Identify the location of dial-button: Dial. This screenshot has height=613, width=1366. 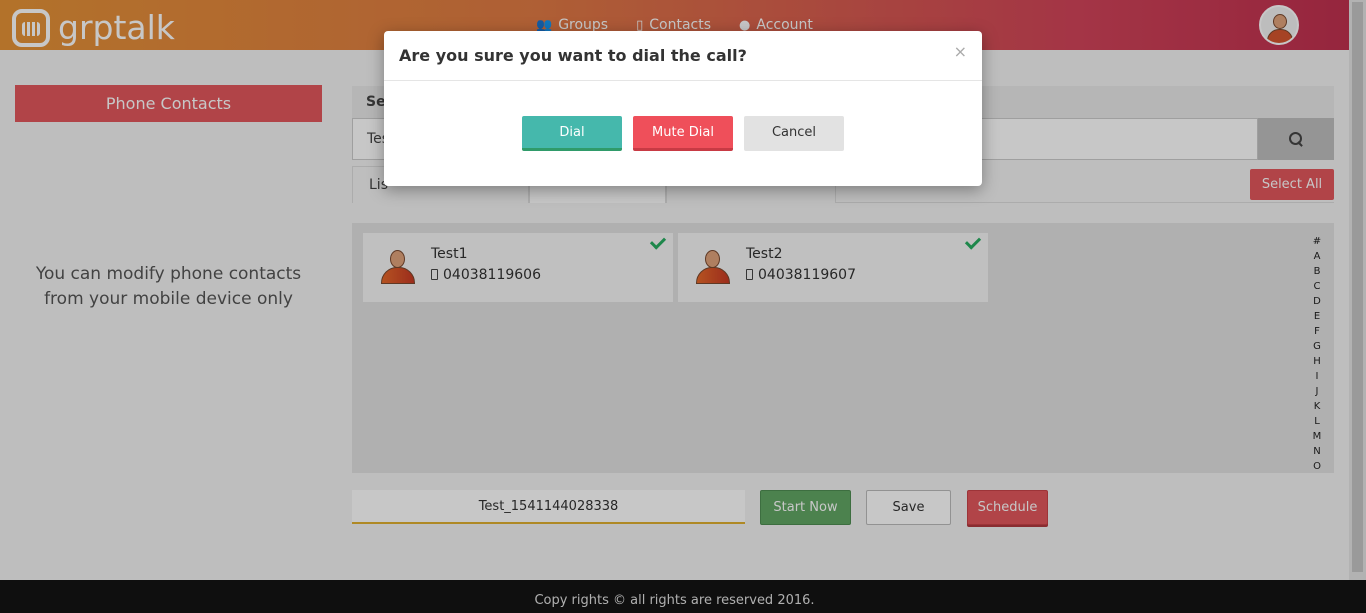
(572, 133).